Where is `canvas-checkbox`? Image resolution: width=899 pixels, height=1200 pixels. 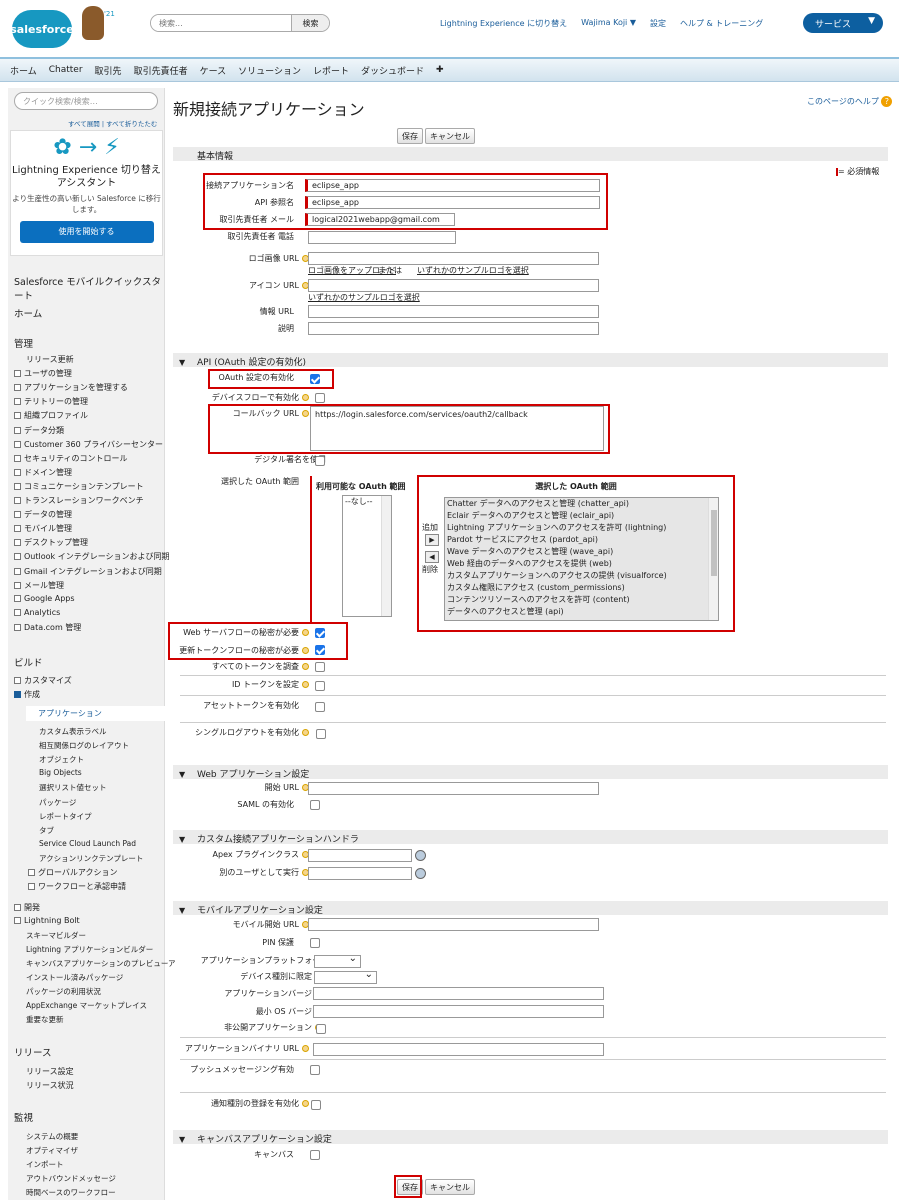 canvas-checkbox is located at coordinates (315, 1155).